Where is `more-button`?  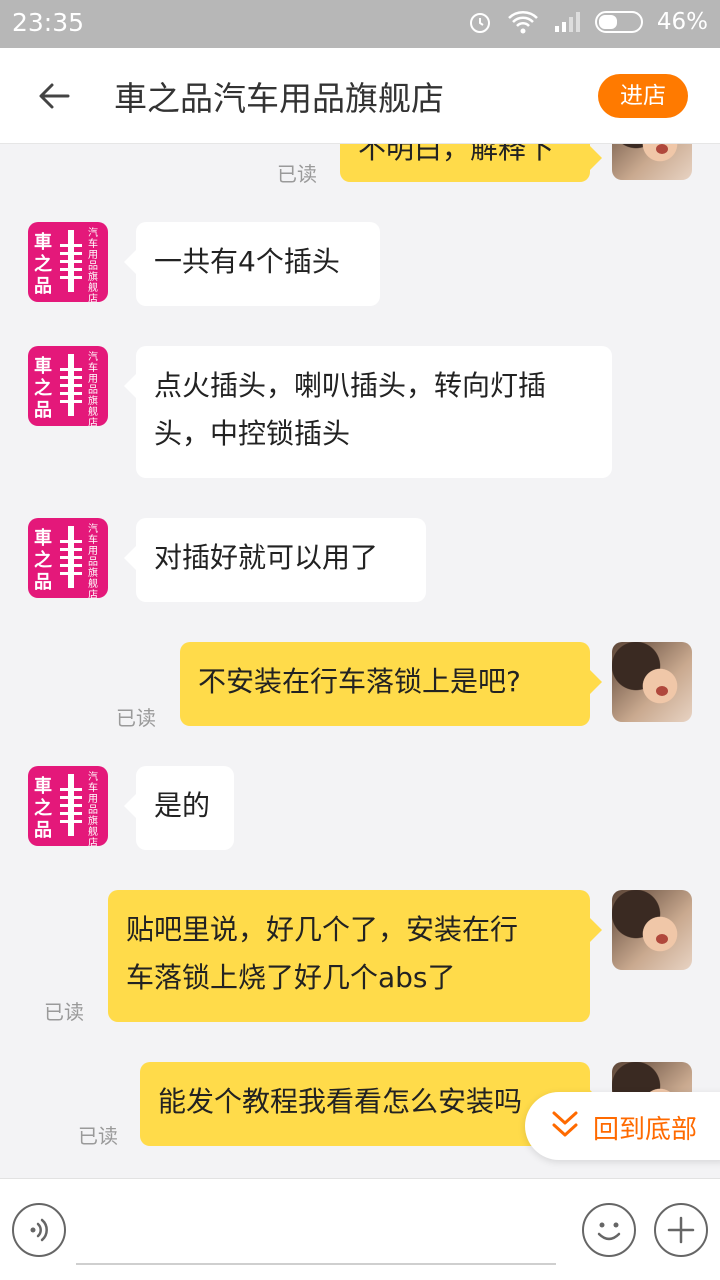 more-button is located at coordinates (681, 1230).